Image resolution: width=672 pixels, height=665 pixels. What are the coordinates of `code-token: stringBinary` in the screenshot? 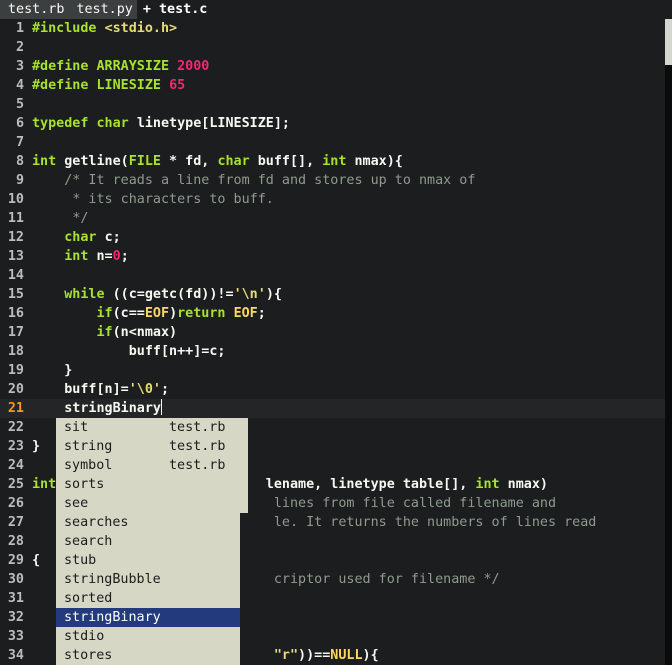 It's located at (112, 408).